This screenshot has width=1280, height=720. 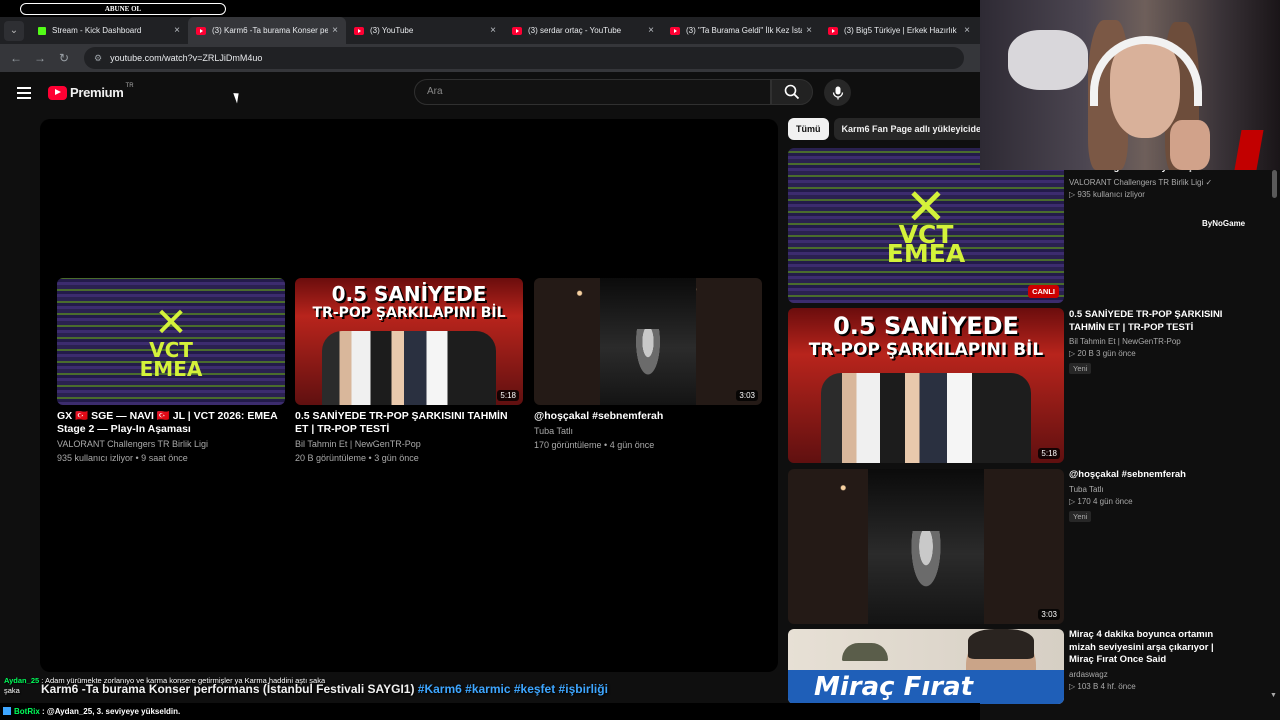 What do you see at coordinates (111, 711) in the screenshot?
I see `chat-text: : @Aydan_25, 3. seviyeye yükseldin.` at bounding box center [111, 711].